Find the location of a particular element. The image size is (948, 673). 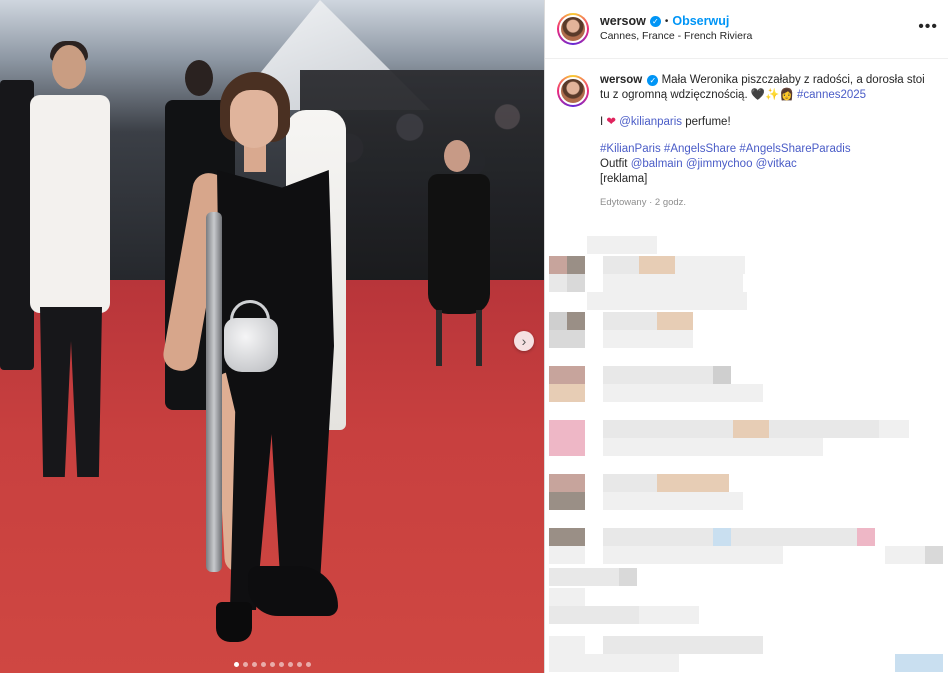

ad-label: [reklama] is located at coordinates (624, 179).